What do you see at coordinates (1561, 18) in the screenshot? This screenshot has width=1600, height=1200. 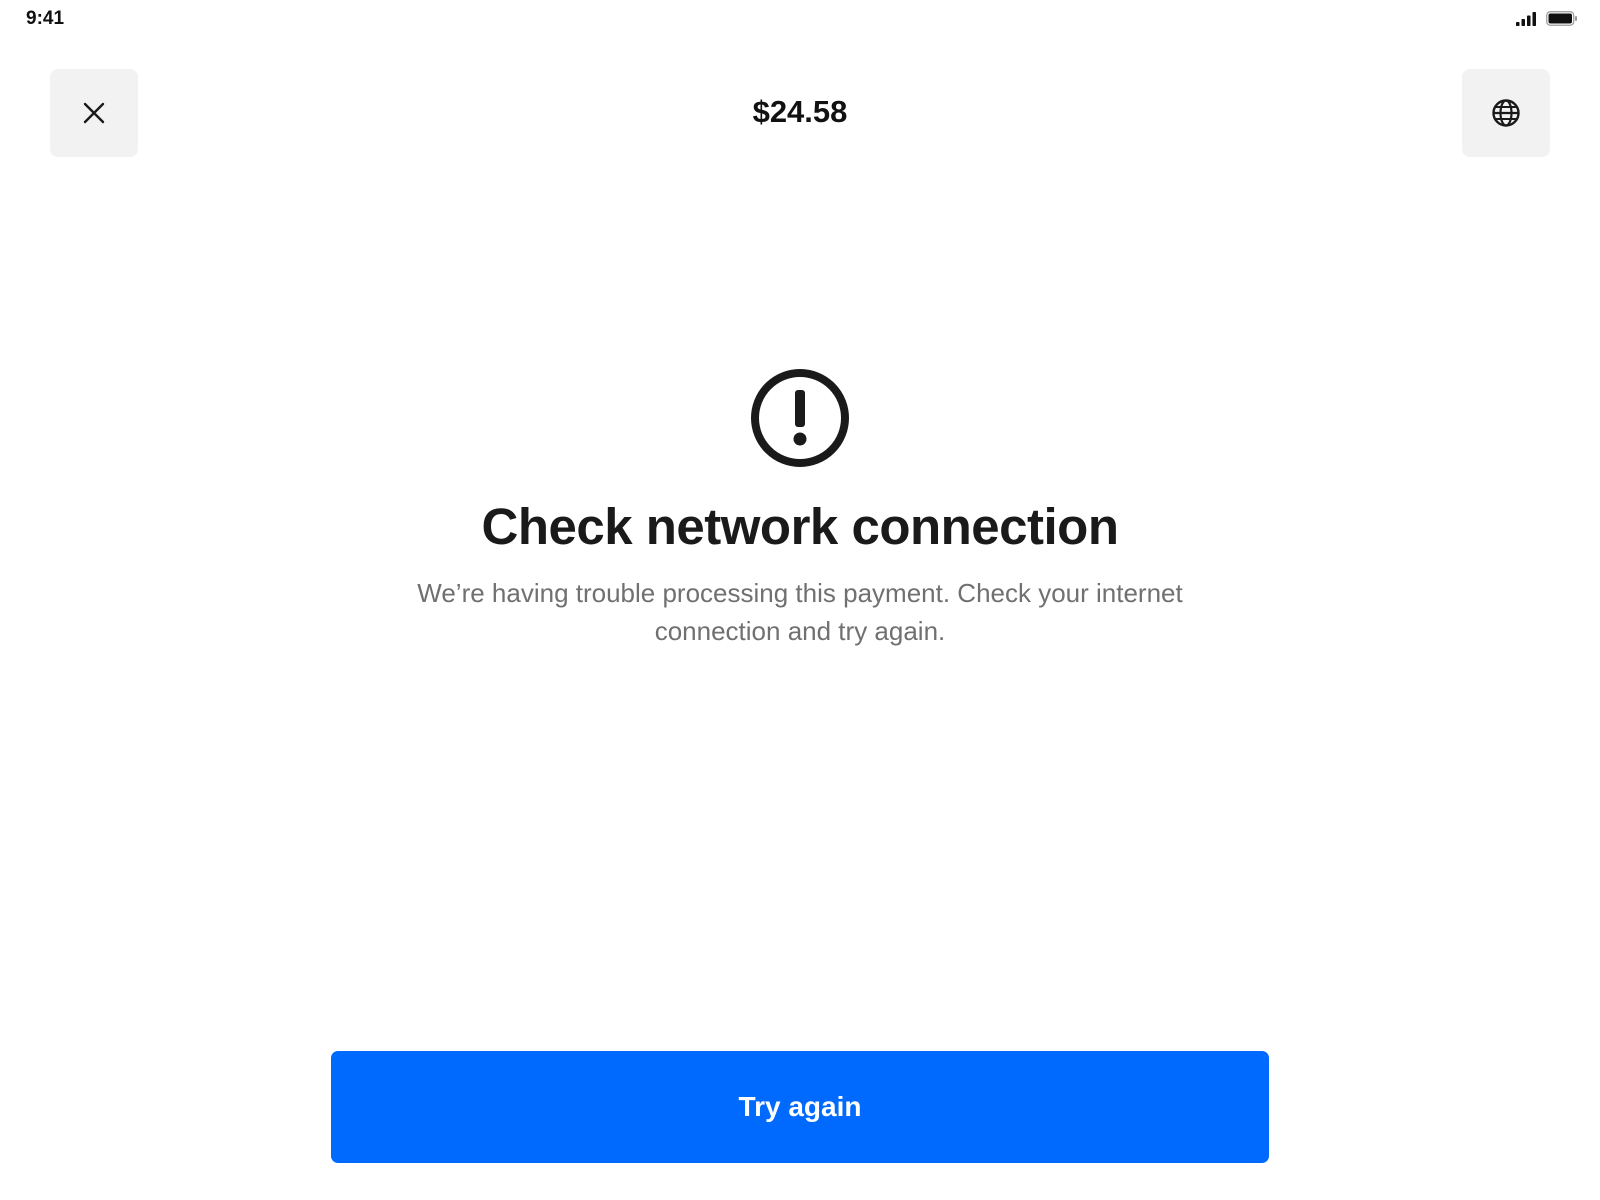 I see `battery-icon` at bounding box center [1561, 18].